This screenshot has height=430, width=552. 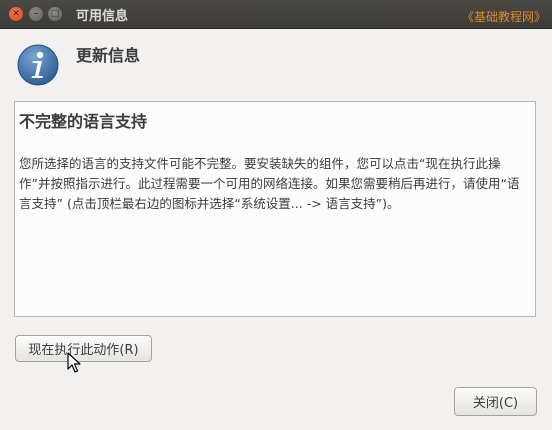 What do you see at coordinates (38, 65) in the screenshot?
I see `info-icon` at bounding box center [38, 65].